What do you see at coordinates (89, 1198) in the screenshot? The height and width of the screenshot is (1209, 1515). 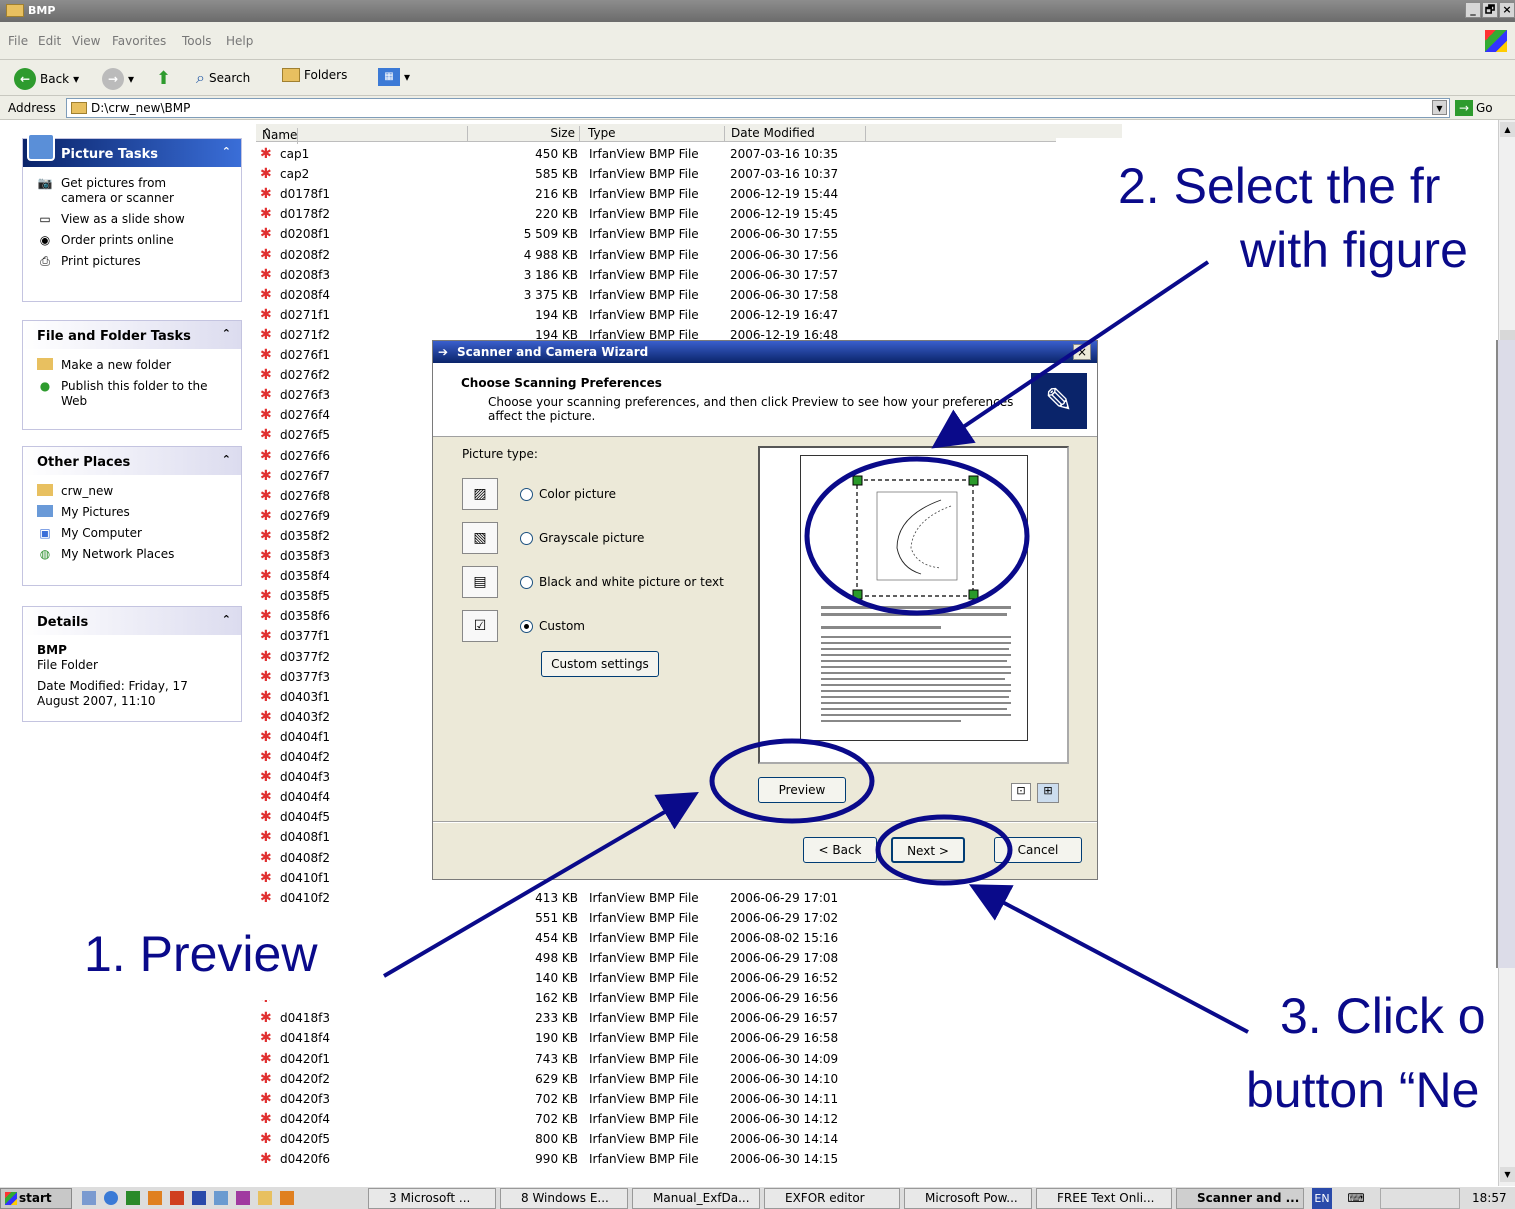 I see `quicklaunch-desktop-icon` at bounding box center [89, 1198].